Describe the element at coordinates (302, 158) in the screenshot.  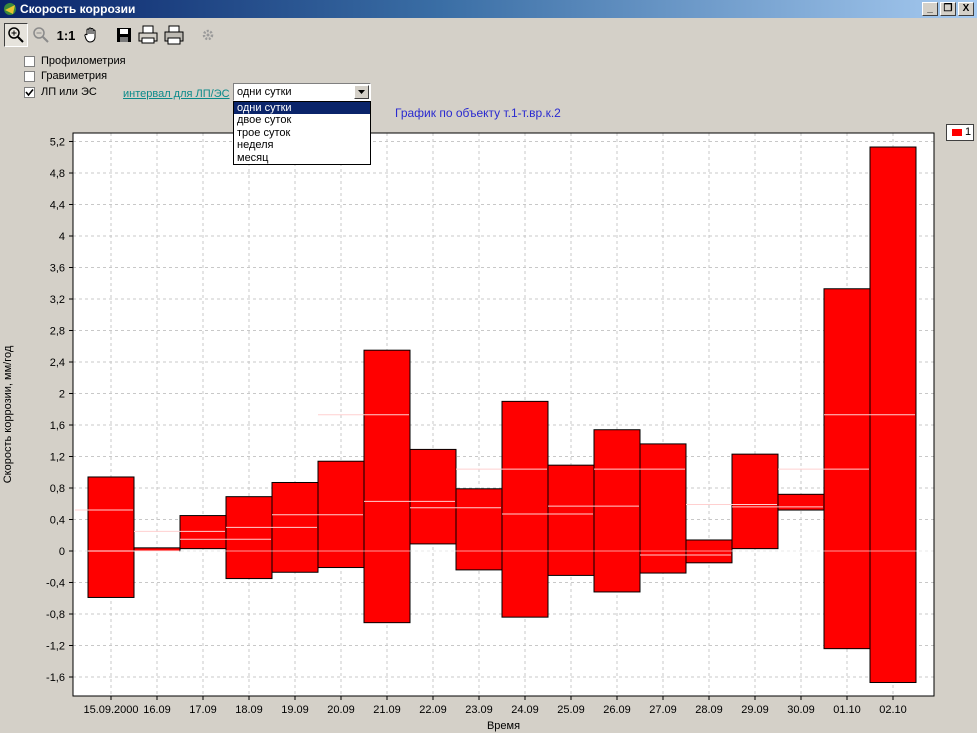
I see `dropdown-option: месяц` at that location.